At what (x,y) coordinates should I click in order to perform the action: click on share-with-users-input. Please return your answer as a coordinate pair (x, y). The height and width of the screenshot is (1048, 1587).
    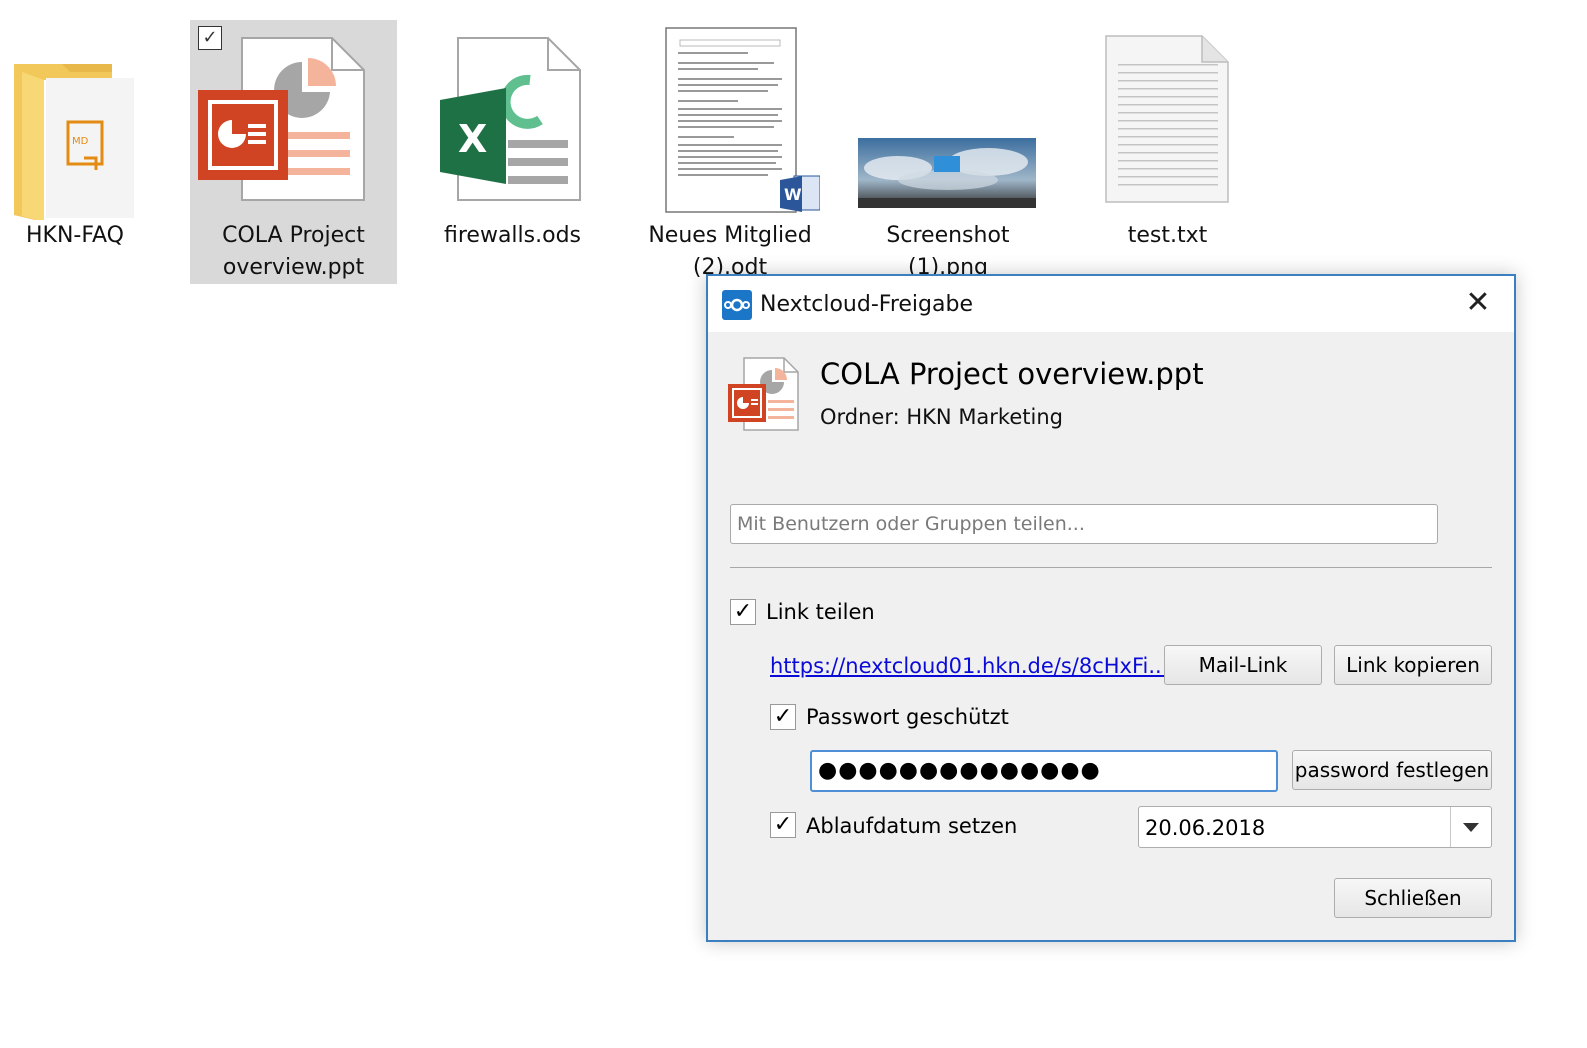
    Looking at the image, I should click on (1084, 524).